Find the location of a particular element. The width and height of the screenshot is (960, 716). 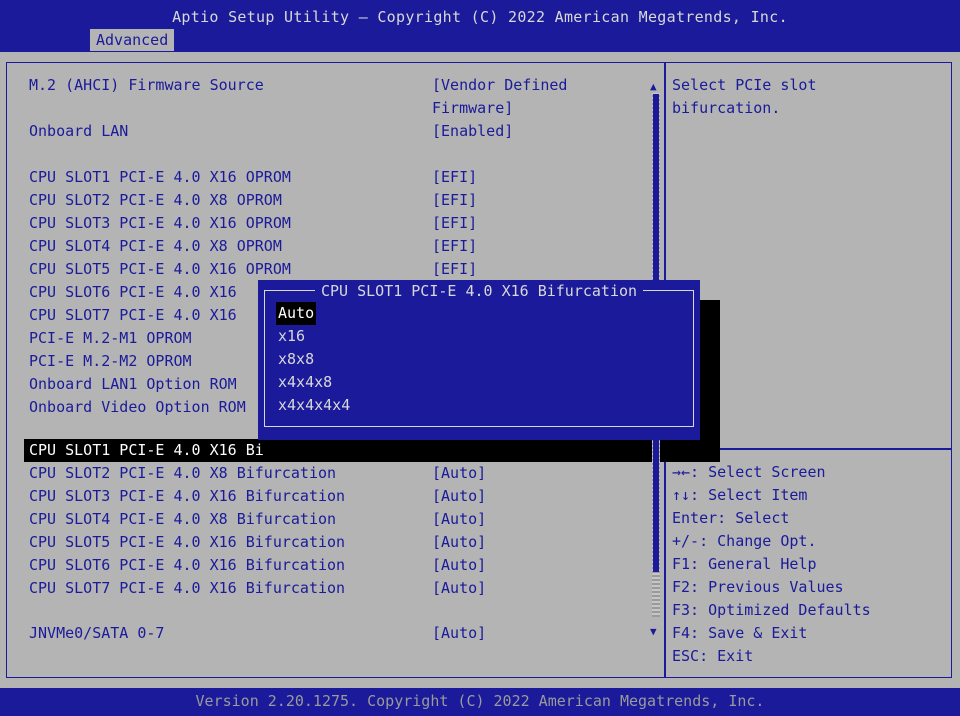

key-optimized-defaults: F3: Optimized Defaults is located at coordinates (771, 610).